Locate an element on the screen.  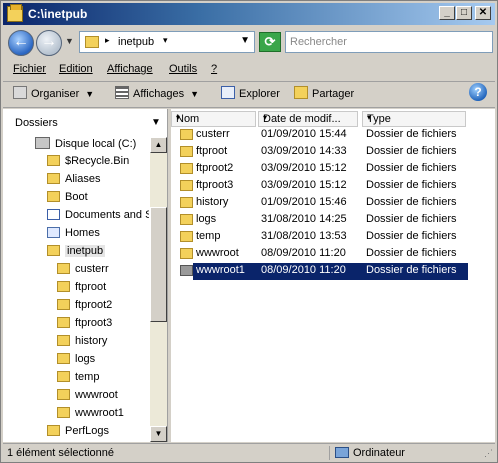
back-button: ← is located at coordinates (21, 43).